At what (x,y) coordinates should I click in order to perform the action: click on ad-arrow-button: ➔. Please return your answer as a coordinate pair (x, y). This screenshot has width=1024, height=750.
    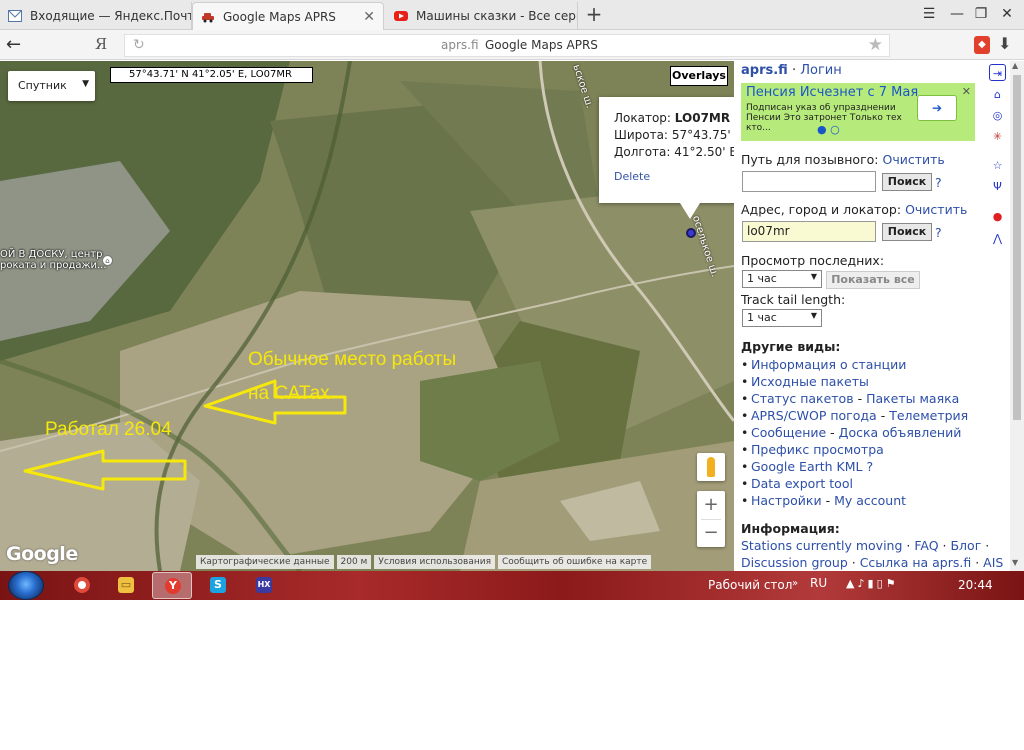
    Looking at the image, I should click on (937, 108).